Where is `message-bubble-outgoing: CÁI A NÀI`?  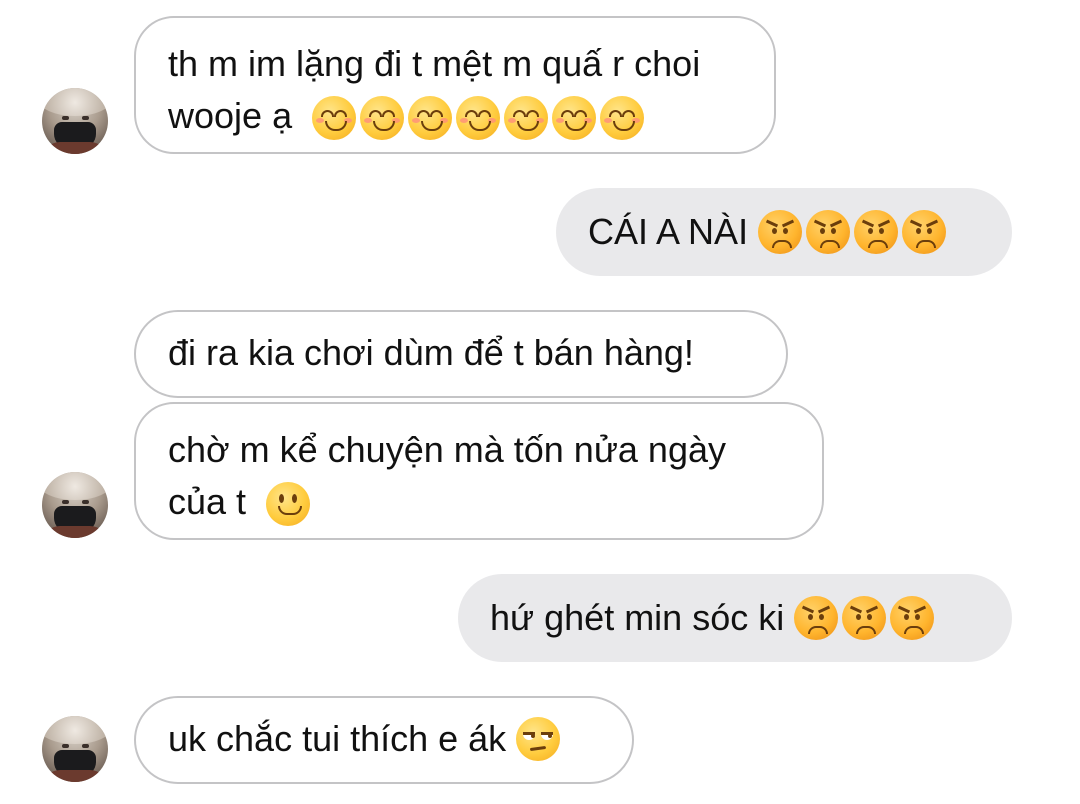 message-bubble-outgoing: CÁI A NÀI is located at coordinates (784, 232).